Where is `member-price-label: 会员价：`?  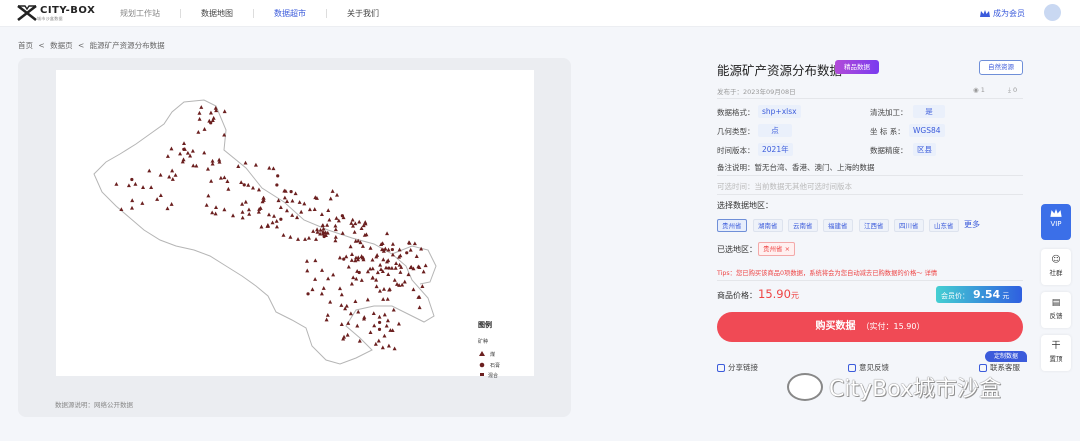
member-price-label: 会员价： is located at coordinates (955, 296).